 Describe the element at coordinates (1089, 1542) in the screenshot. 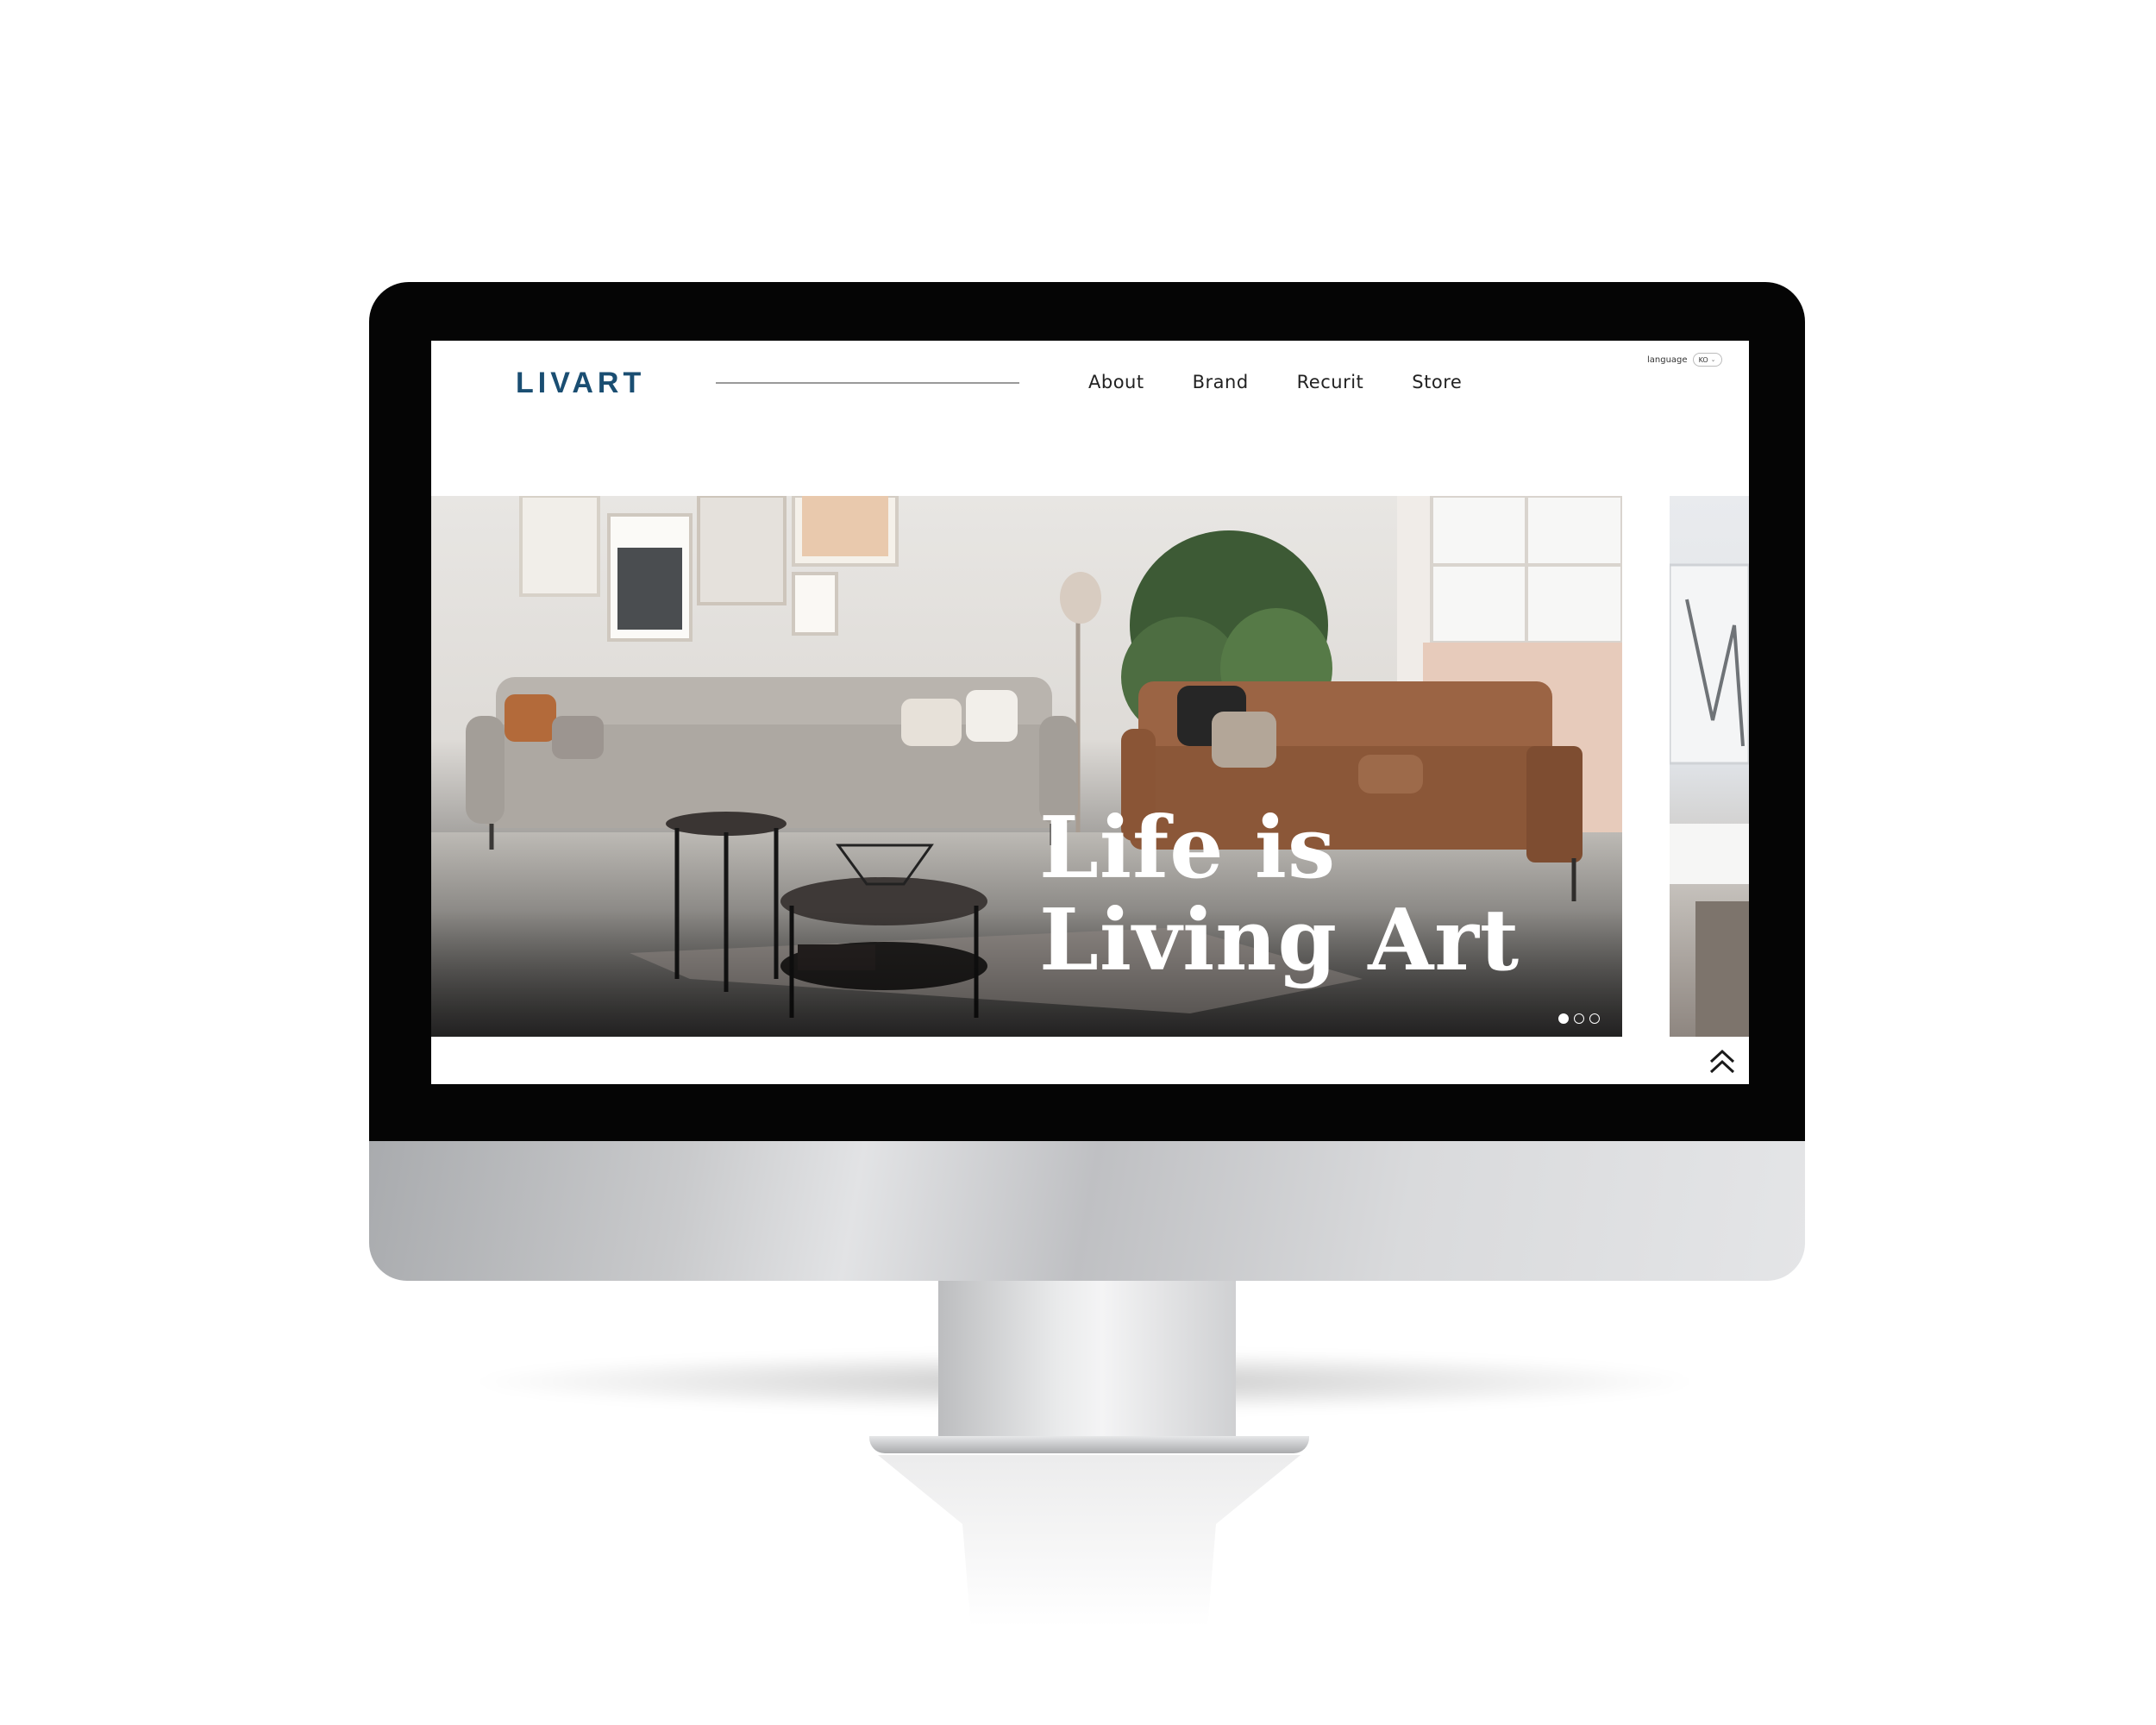

I see `stand-reflection` at that location.